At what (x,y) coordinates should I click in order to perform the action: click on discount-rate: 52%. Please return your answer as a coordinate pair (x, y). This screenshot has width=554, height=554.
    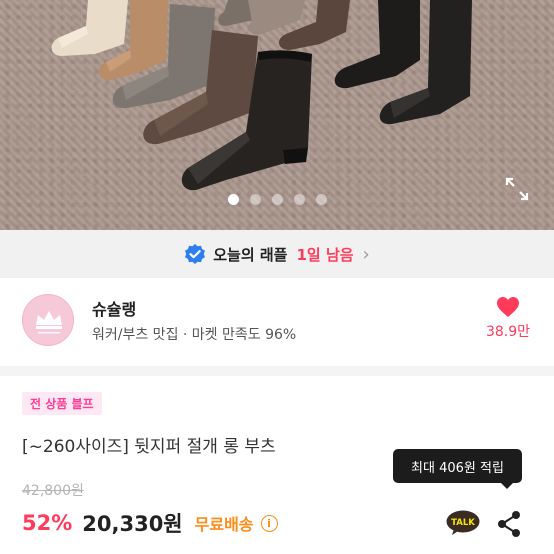
    Looking at the image, I should click on (47, 523).